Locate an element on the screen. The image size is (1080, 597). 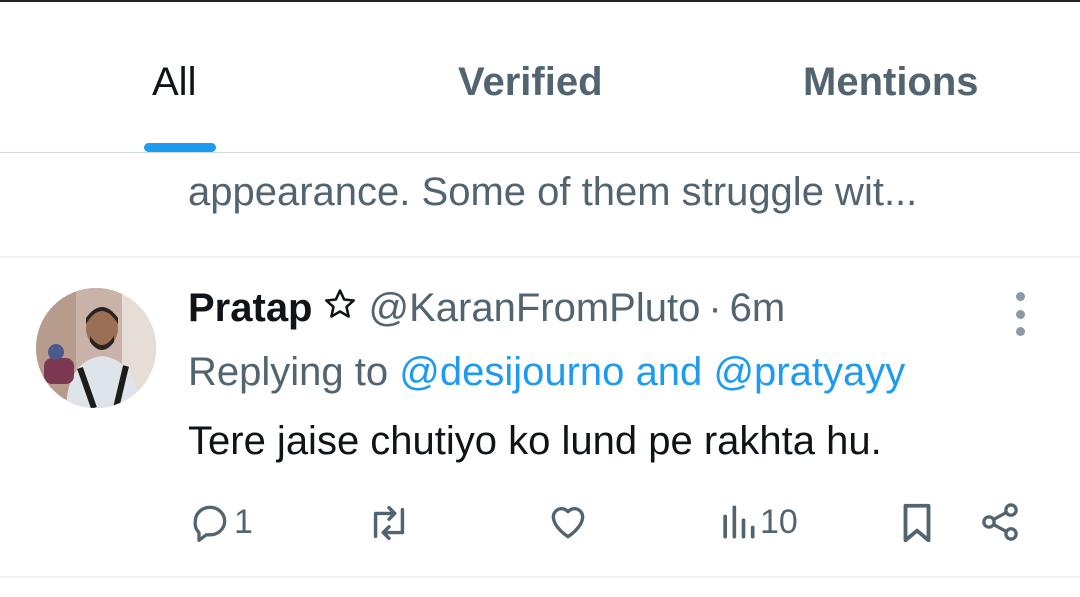
bookmark-icon is located at coordinates (917, 523).